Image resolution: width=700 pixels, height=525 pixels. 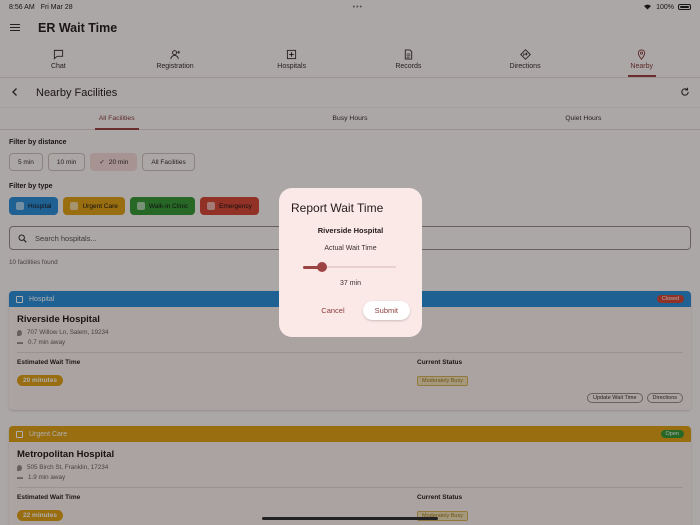 I want to click on slider-thumb, so click(x=321, y=267).